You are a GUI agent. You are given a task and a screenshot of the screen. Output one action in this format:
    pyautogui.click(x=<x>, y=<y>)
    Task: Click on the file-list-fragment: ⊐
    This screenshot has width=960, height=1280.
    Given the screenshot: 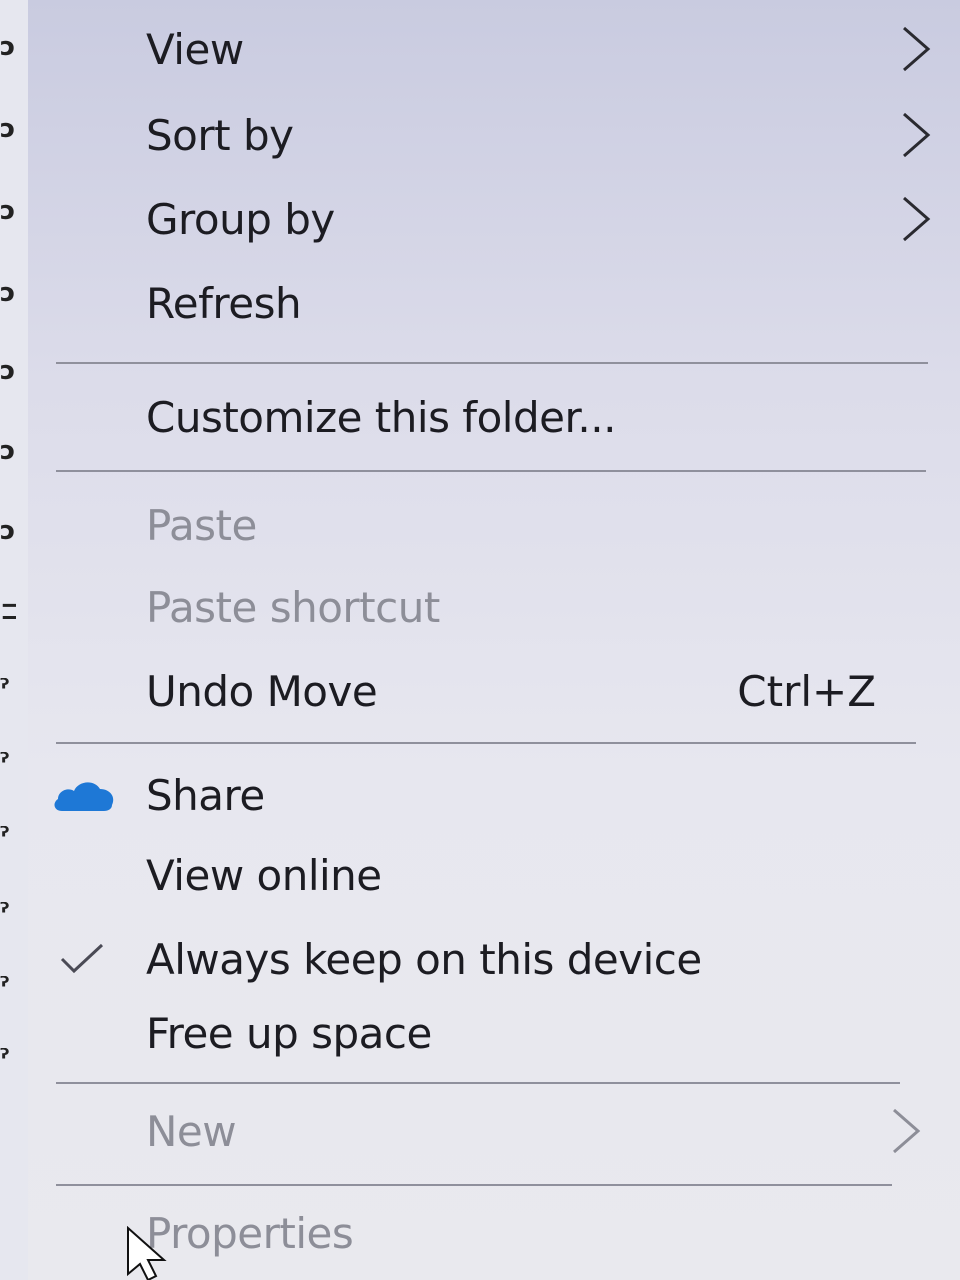 What is the action you would take?
    pyautogui.click(x=8, y=611)
    